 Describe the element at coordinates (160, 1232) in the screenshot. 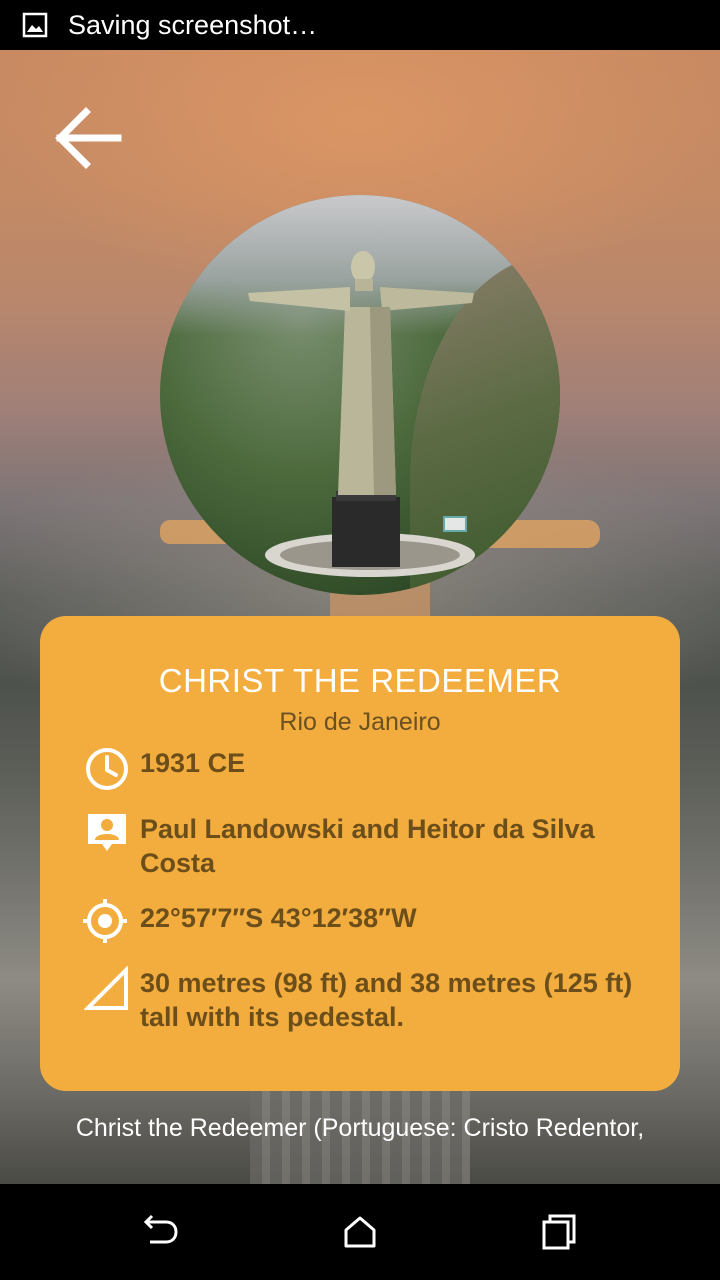

I see `nav-back-icon` at that location.